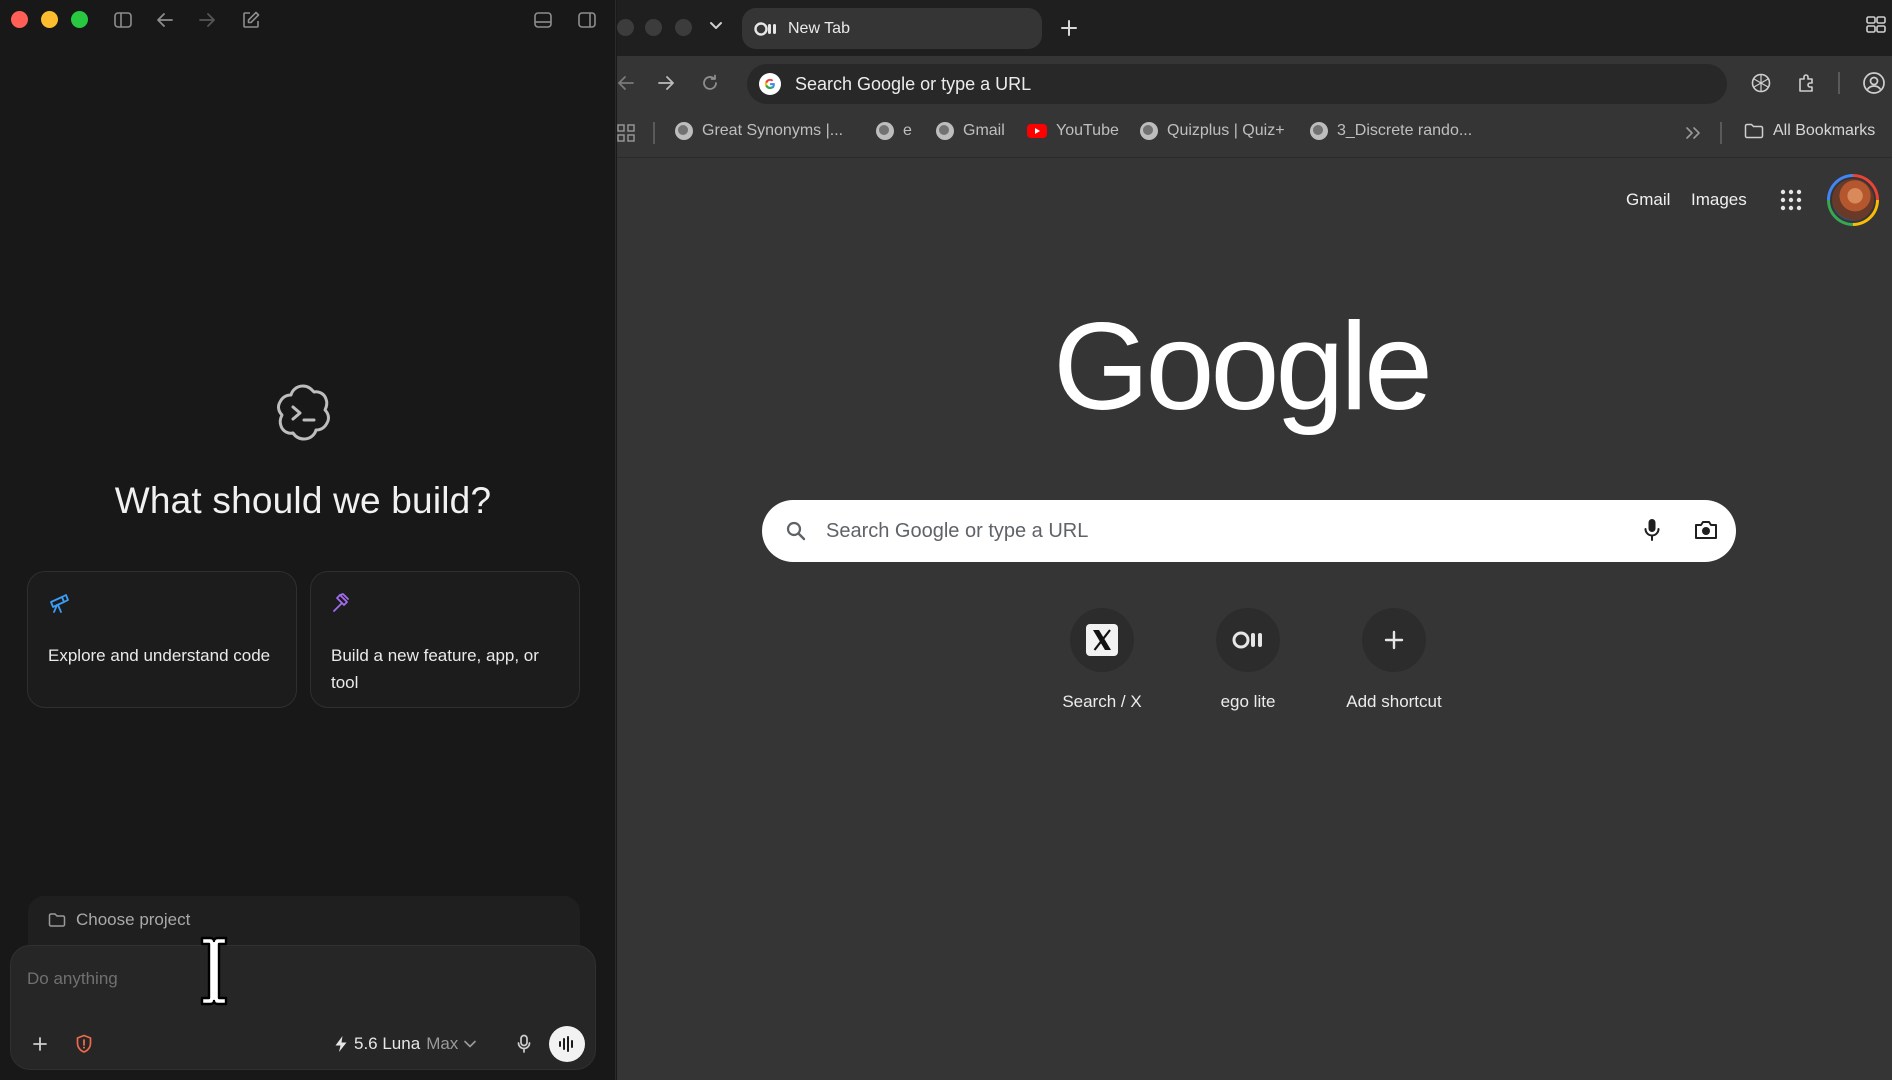 The width and height of the screenshot is (1892, 1080). What do you see at coordinates (1248, 640) in the screenshot?
I see `ego-icon` at bounding box center [1248, 640].